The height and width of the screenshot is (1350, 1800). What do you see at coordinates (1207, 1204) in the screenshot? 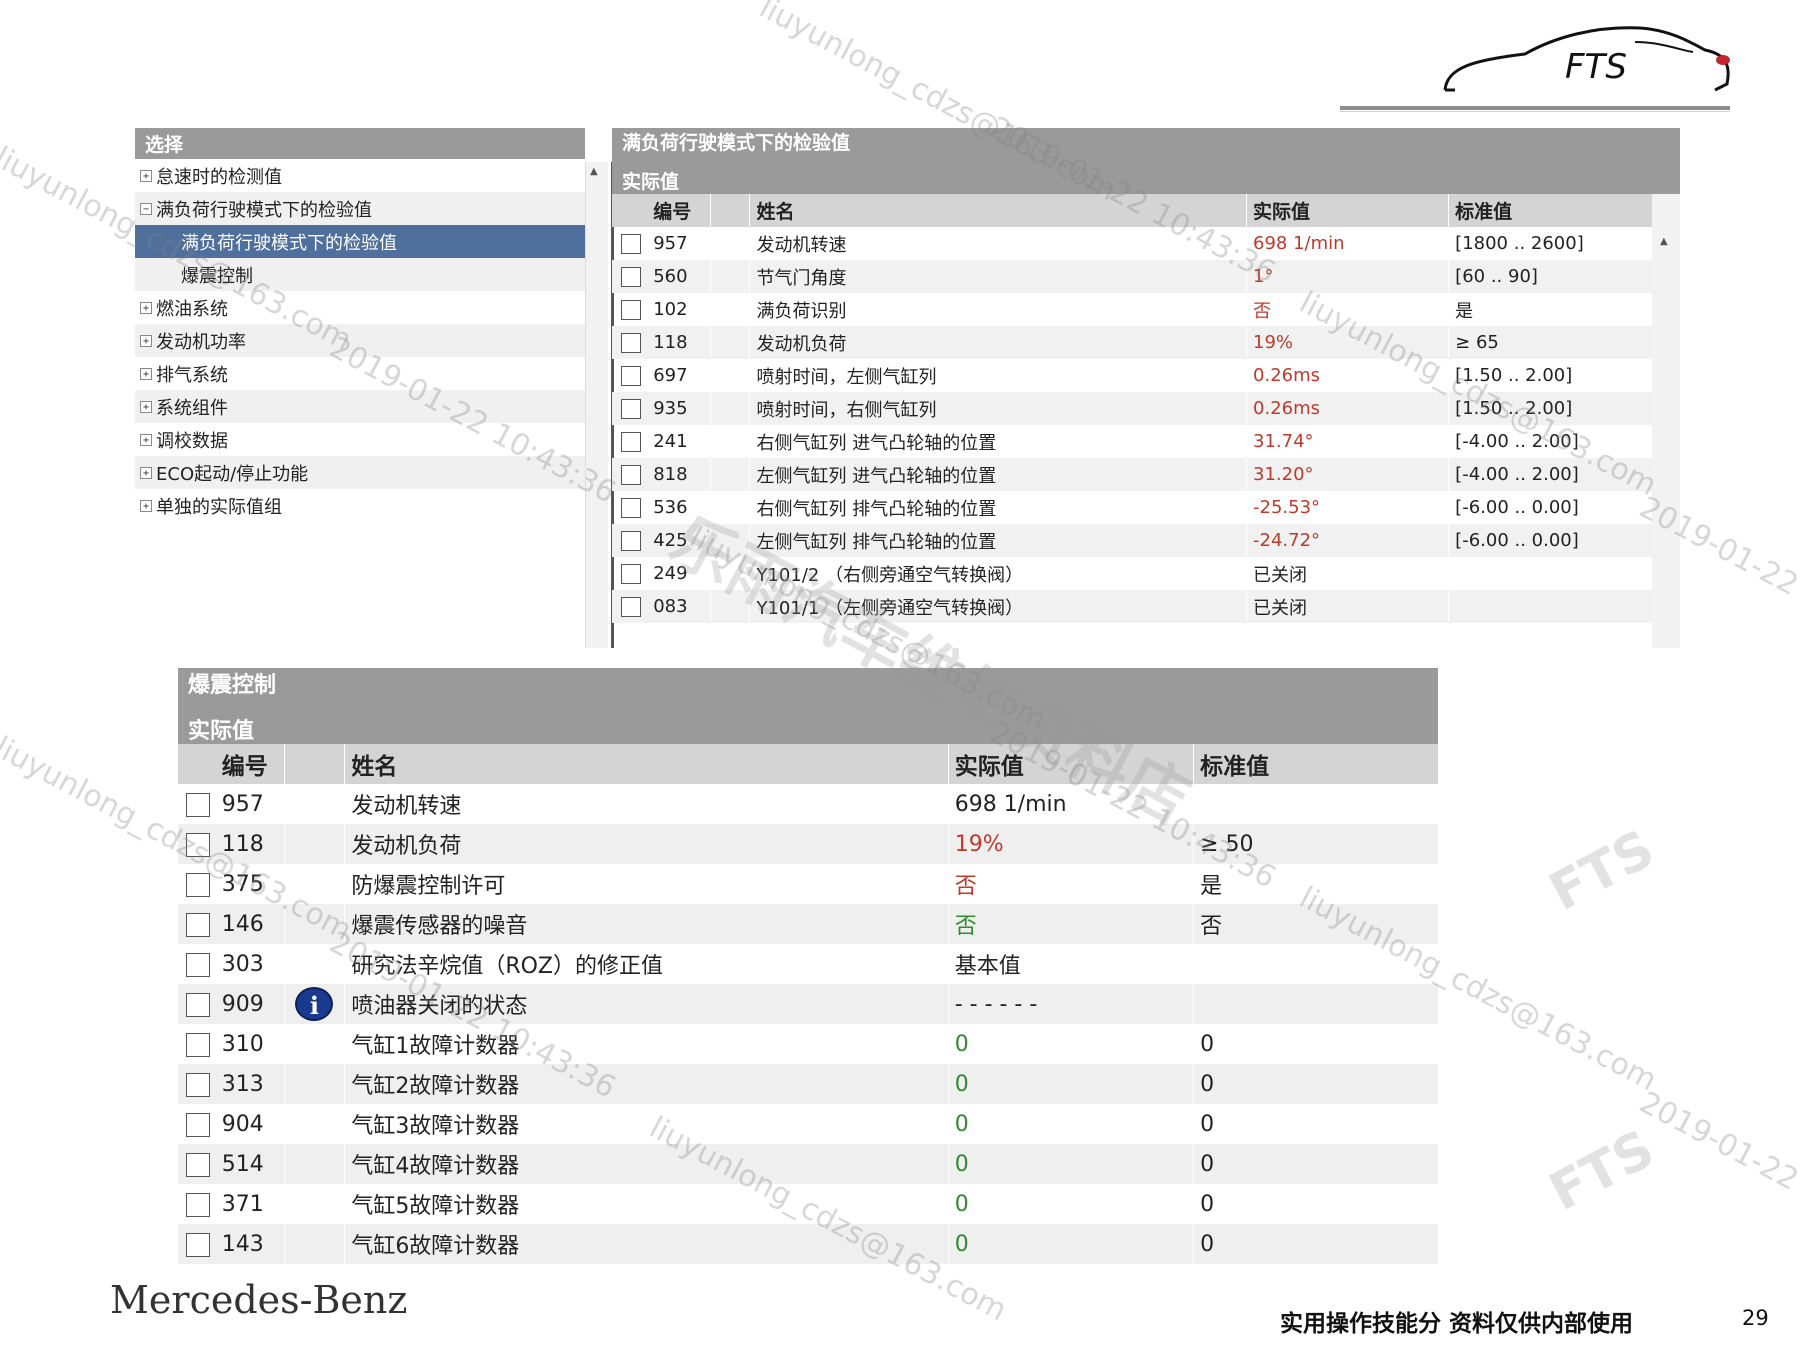
I see `row-standard-value: 0` at bounding box center [1207, 1204].